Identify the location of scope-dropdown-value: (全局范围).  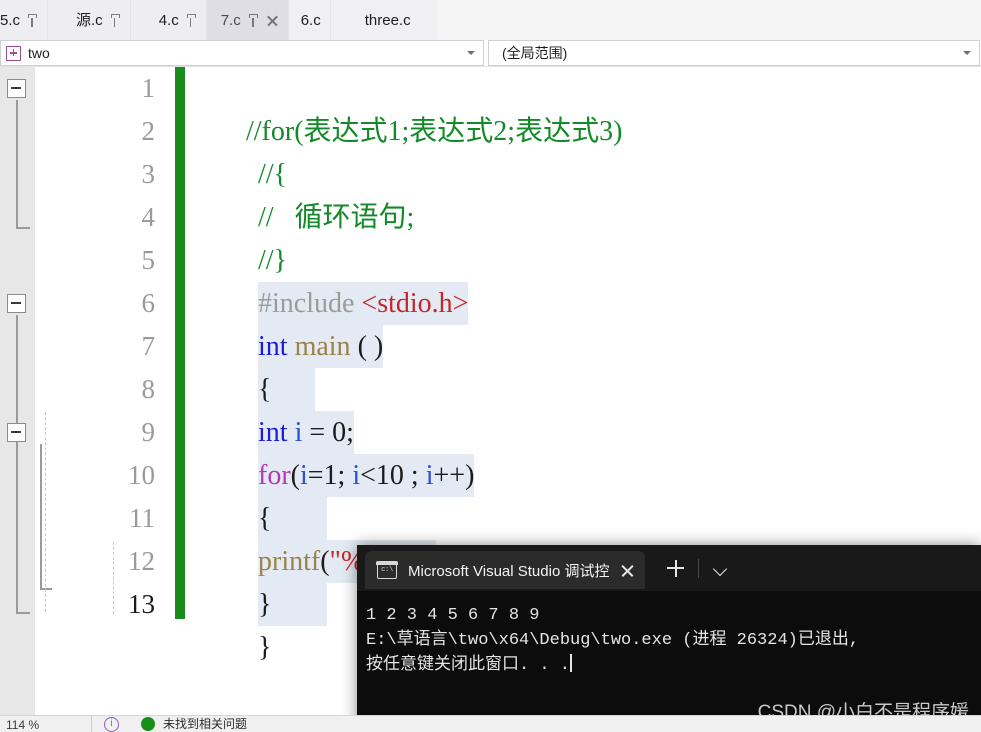
(535, 53).